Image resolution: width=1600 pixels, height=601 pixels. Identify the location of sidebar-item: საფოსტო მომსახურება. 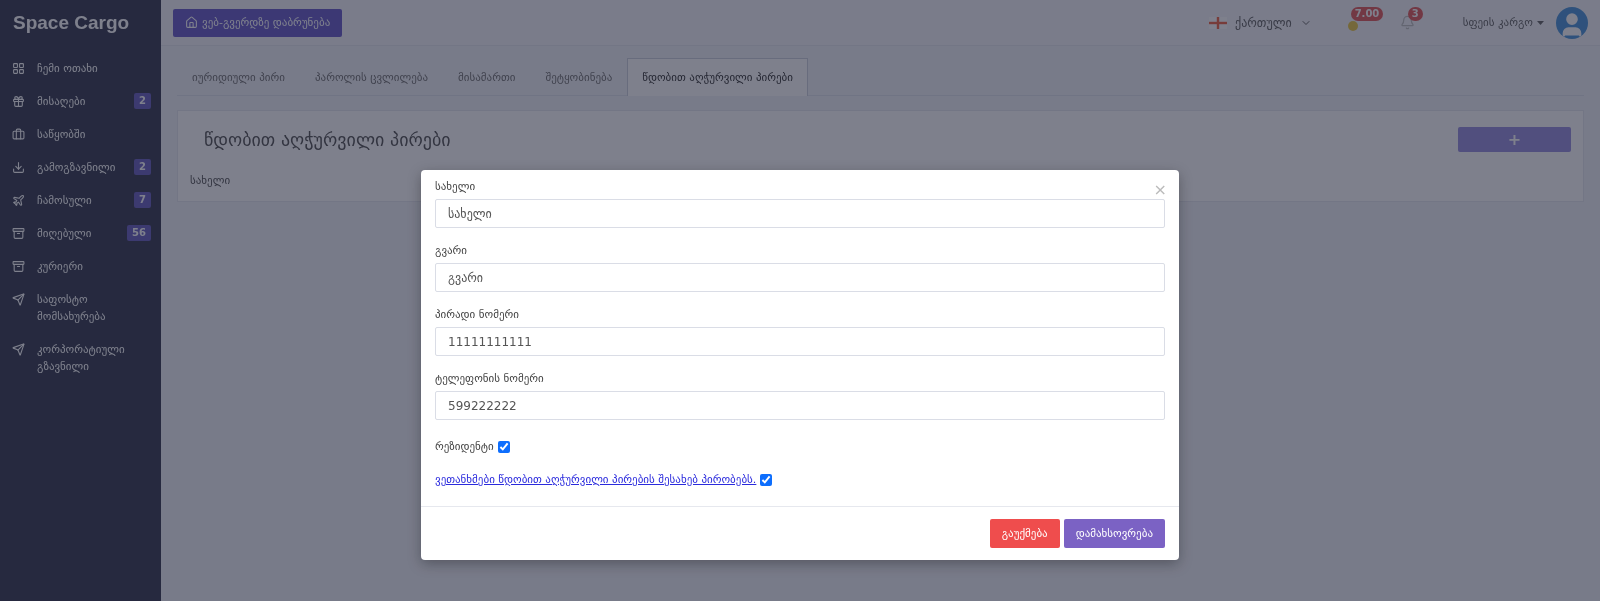
(80, 308).